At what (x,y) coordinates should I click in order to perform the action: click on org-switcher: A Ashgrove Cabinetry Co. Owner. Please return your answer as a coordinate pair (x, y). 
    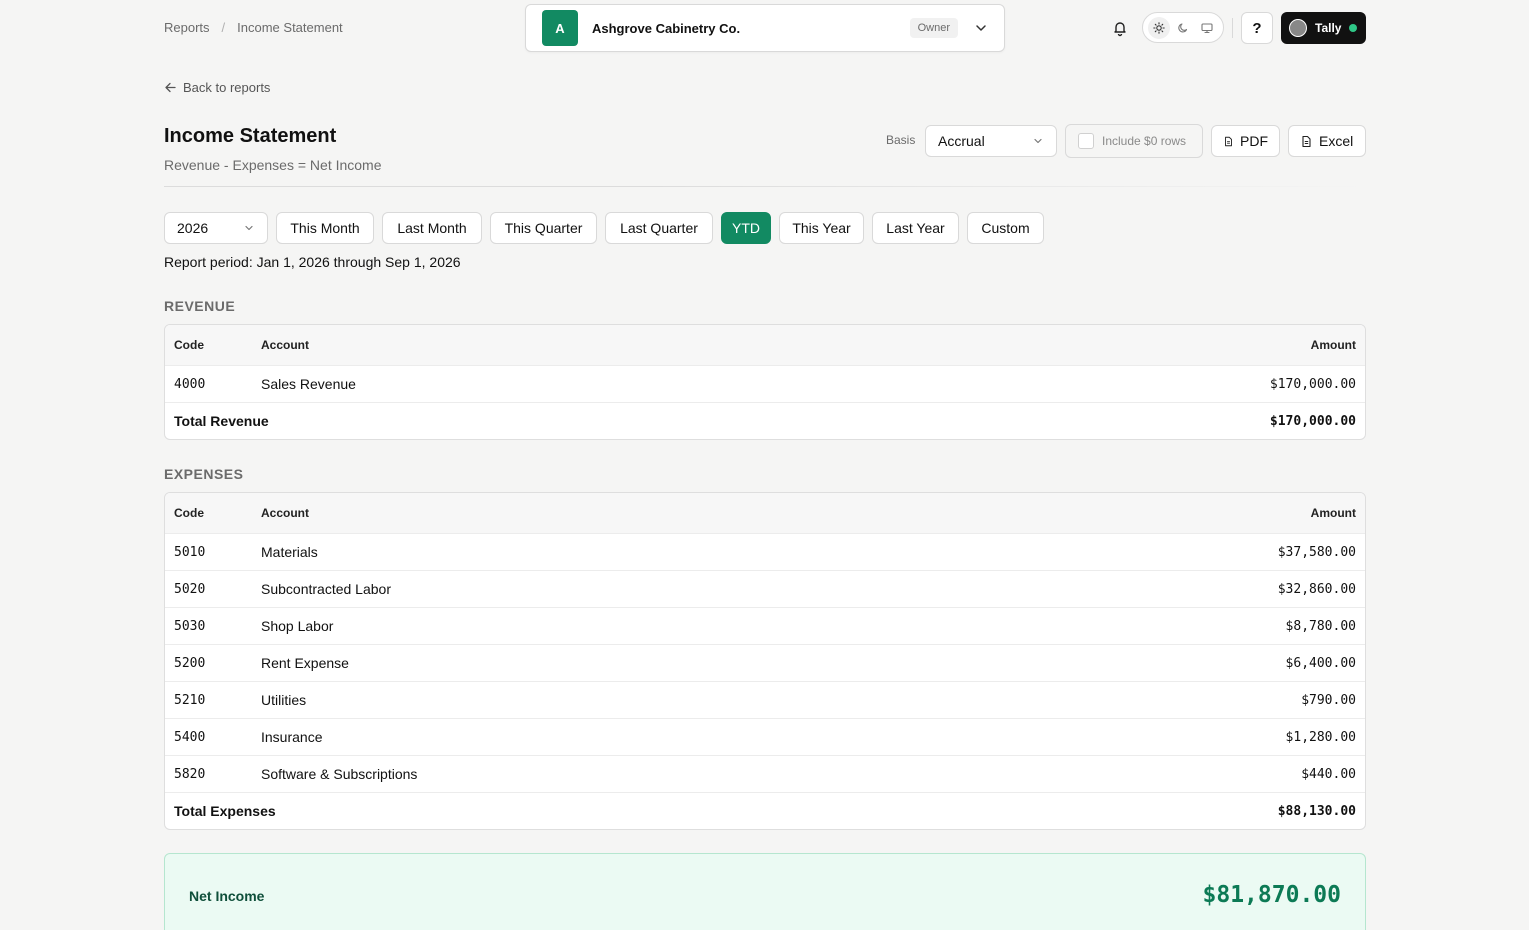
    Looking at the image, I should click on (765, 28).